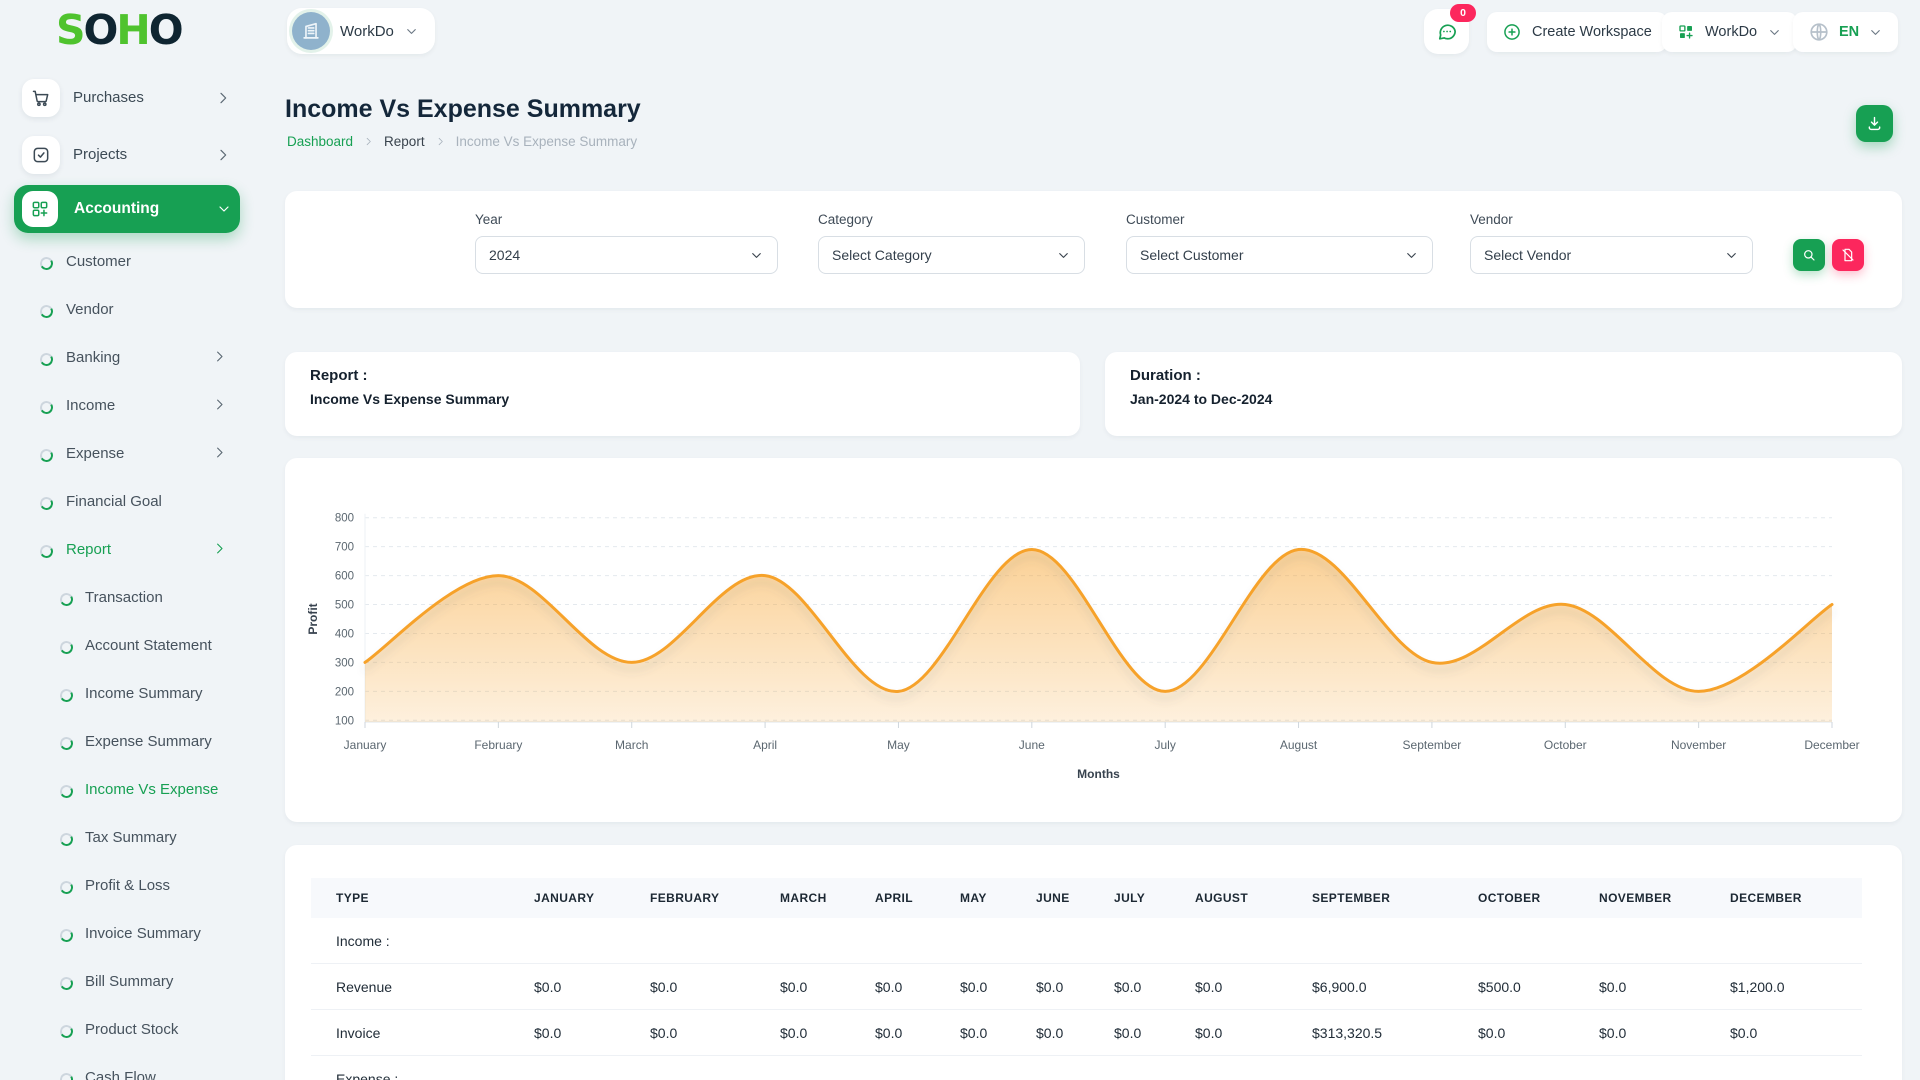 The image size is (1920, 1080). I want to click on svg-text: 500, so click(344, 606).